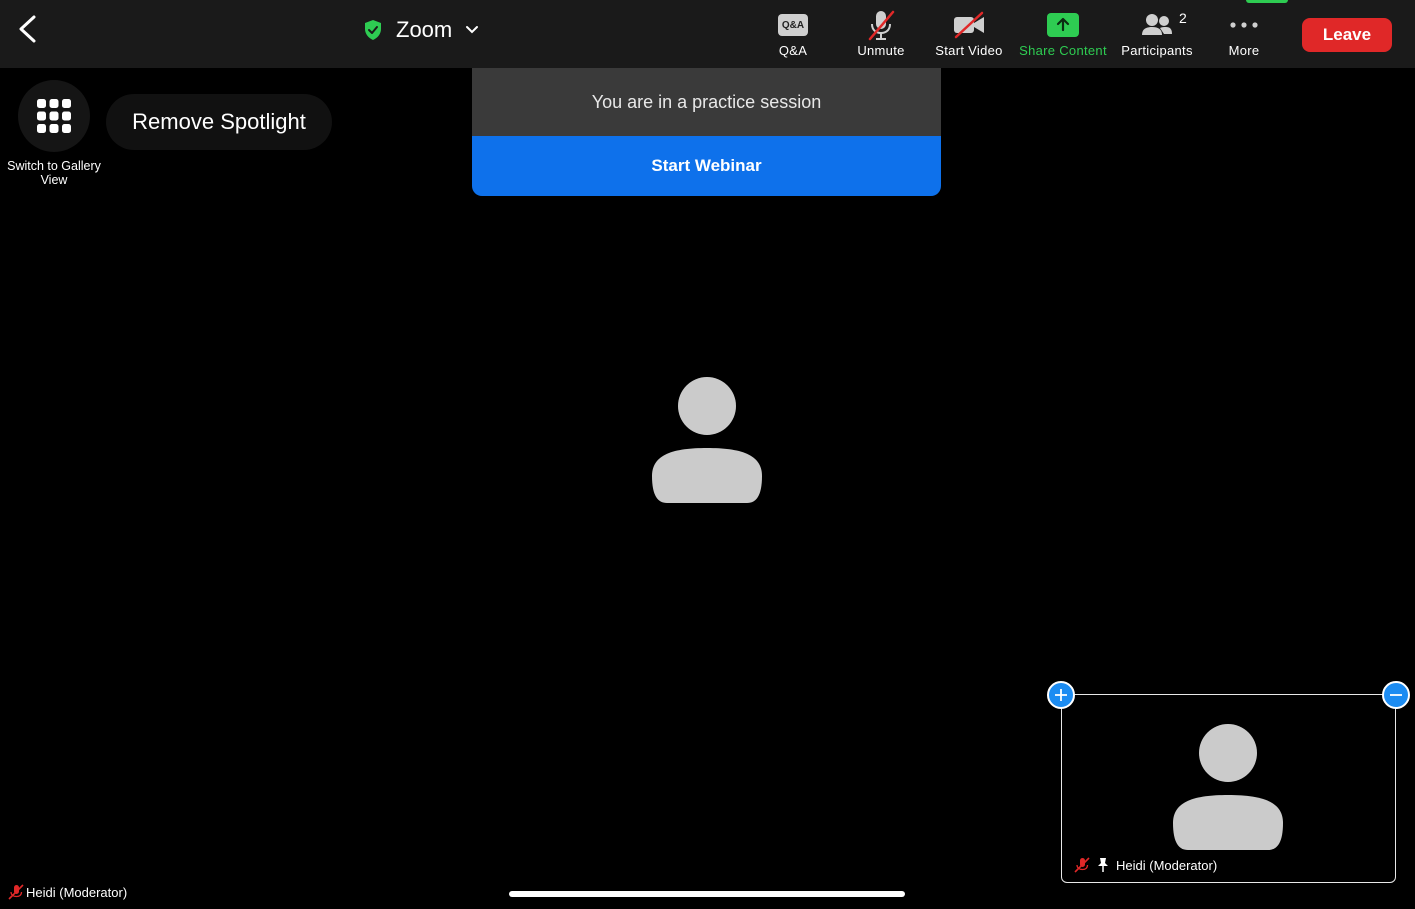 This screenshot has width=1415, height=909. I want to click on home-indicator, so click(707, 894).